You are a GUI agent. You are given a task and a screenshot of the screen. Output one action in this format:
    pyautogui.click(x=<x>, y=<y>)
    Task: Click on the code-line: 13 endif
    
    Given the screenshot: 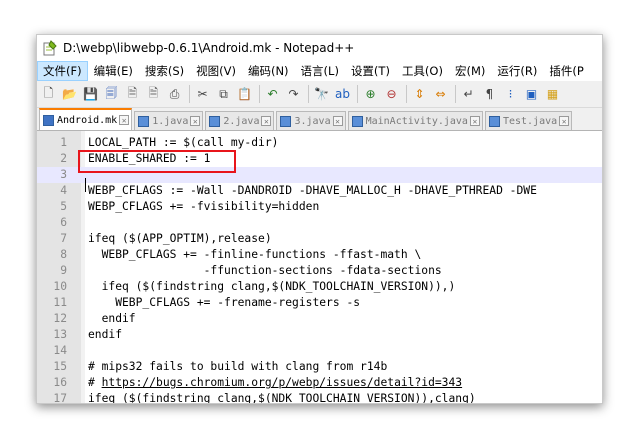 What is the action you would take?
    pyautogui.click(x=319, y=335)
    